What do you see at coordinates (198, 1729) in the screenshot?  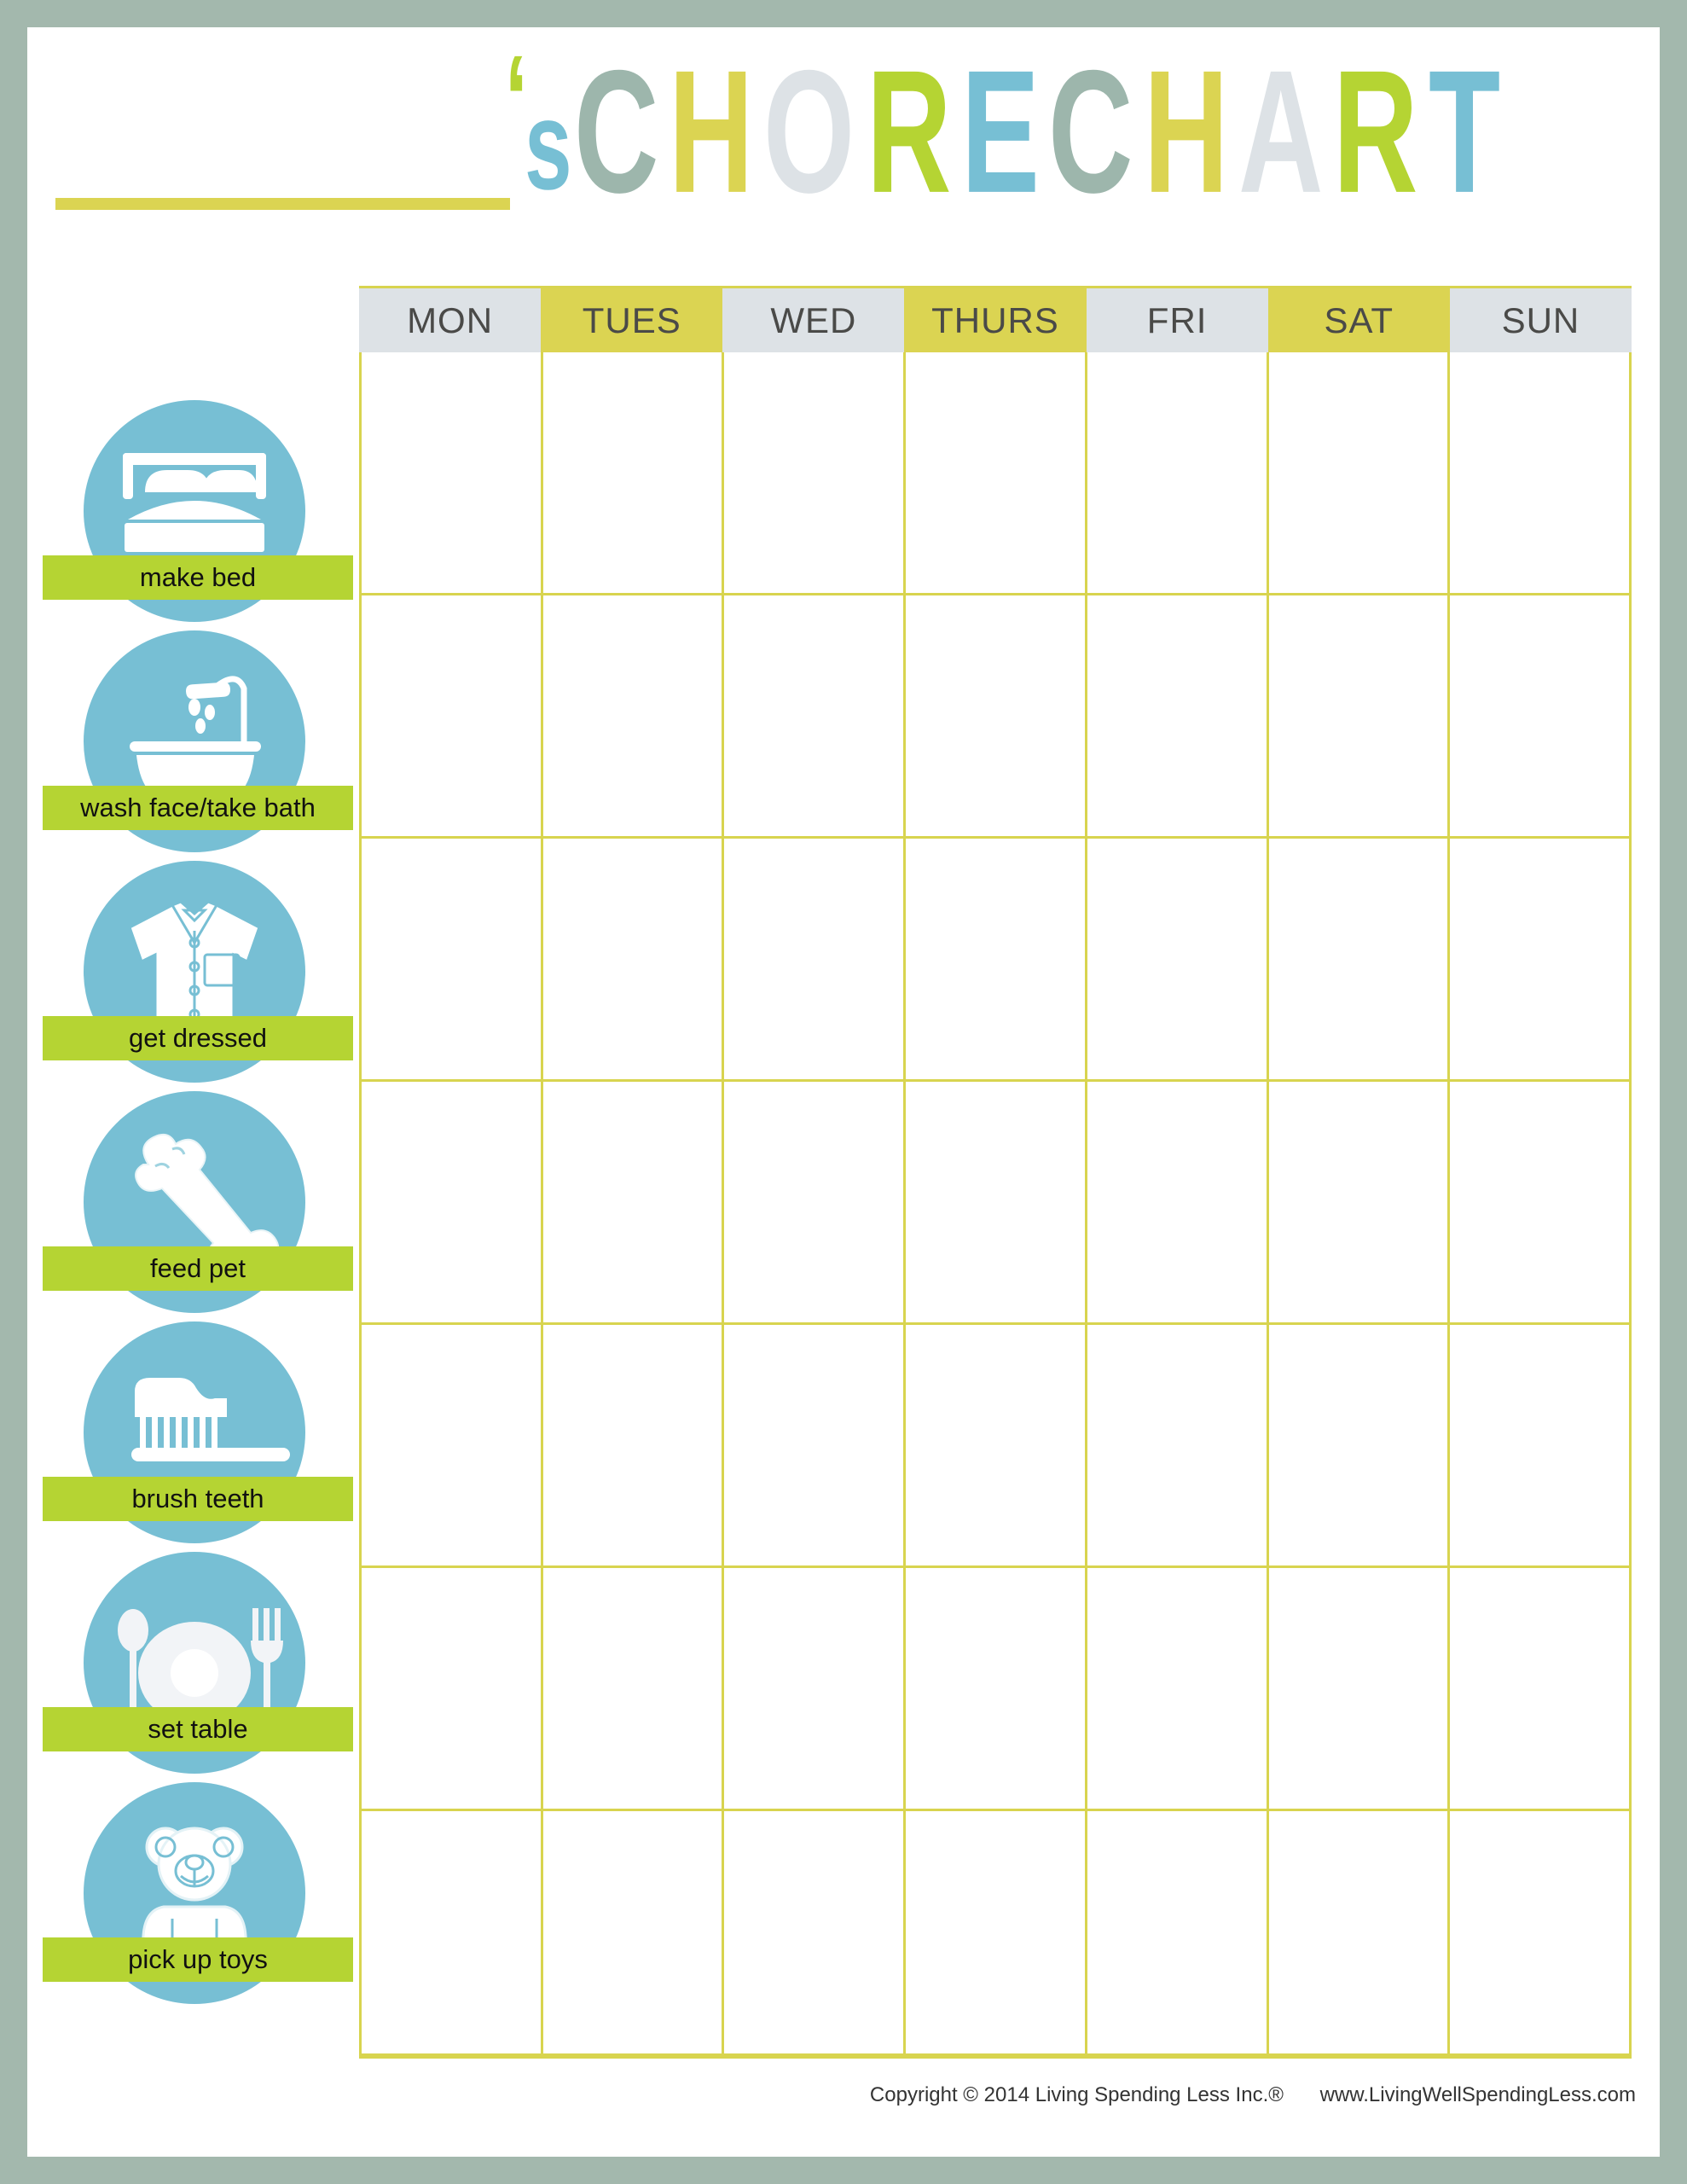 I see `chore-label: set table` at bounding box center [198, 1729].